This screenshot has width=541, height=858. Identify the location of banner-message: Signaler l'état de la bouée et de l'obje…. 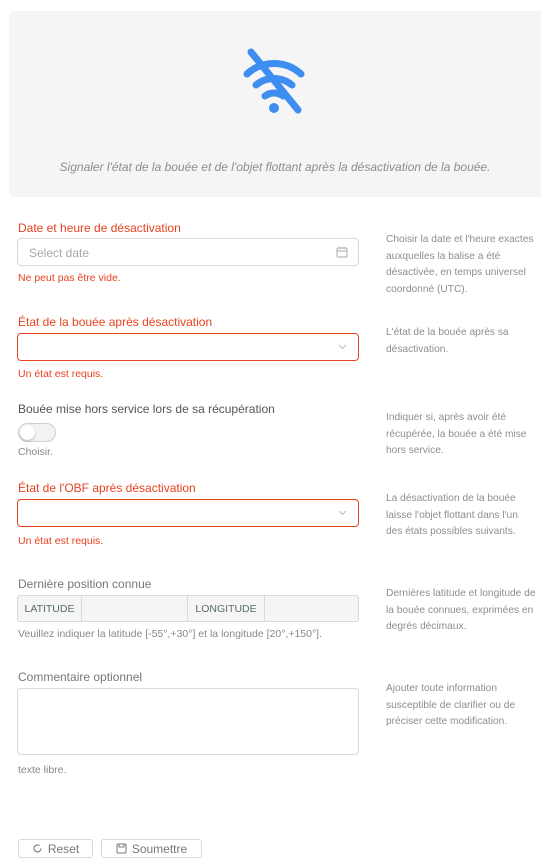
(275, 167).